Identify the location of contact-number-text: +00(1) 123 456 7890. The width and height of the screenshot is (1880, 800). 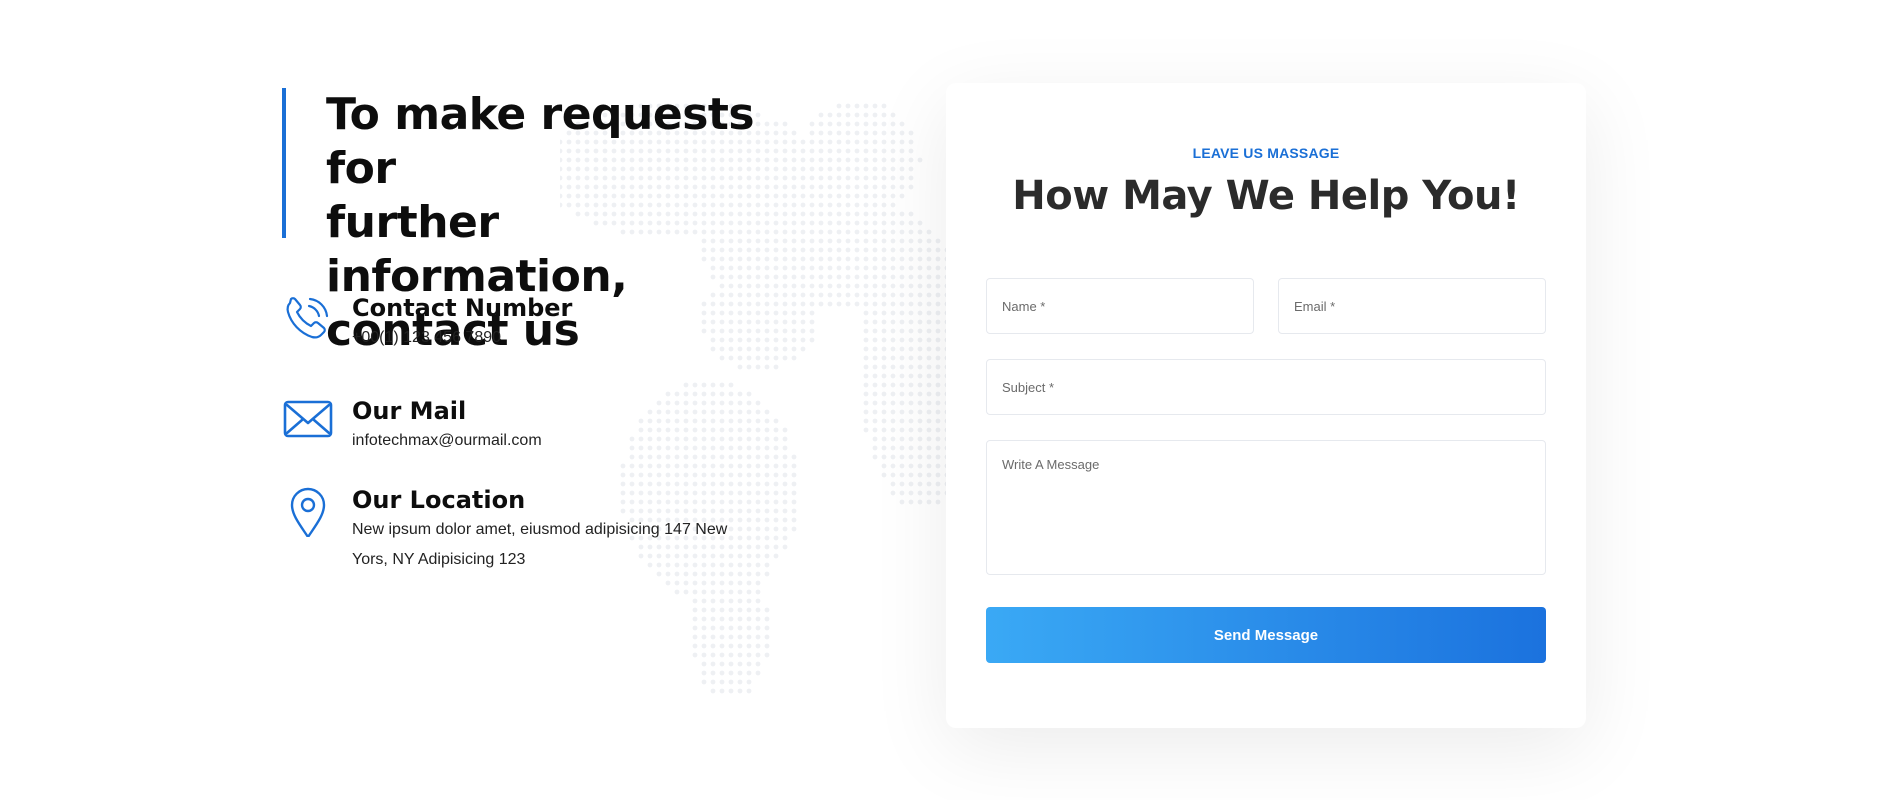
(427, 337).